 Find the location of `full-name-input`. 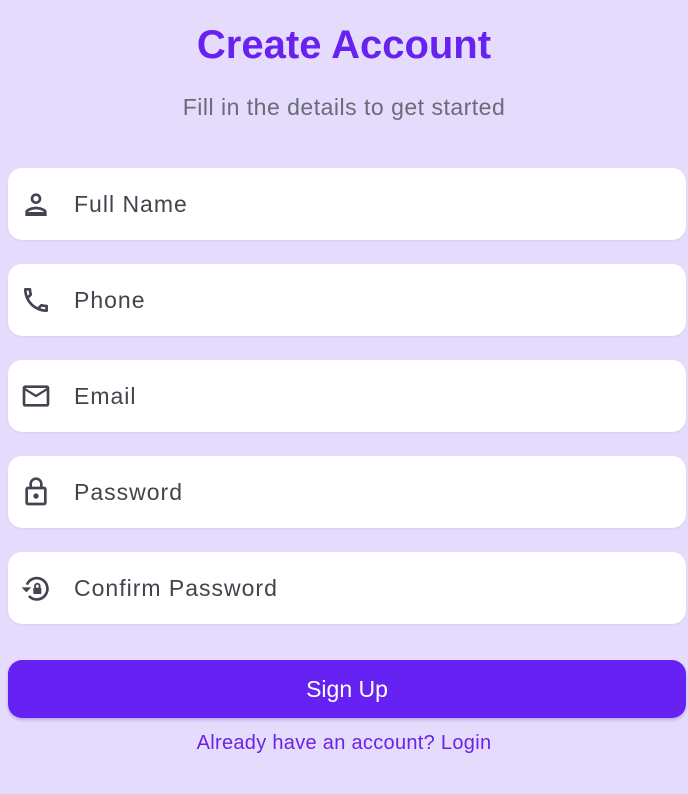

full-name-input is located at coordinates (374, 204).